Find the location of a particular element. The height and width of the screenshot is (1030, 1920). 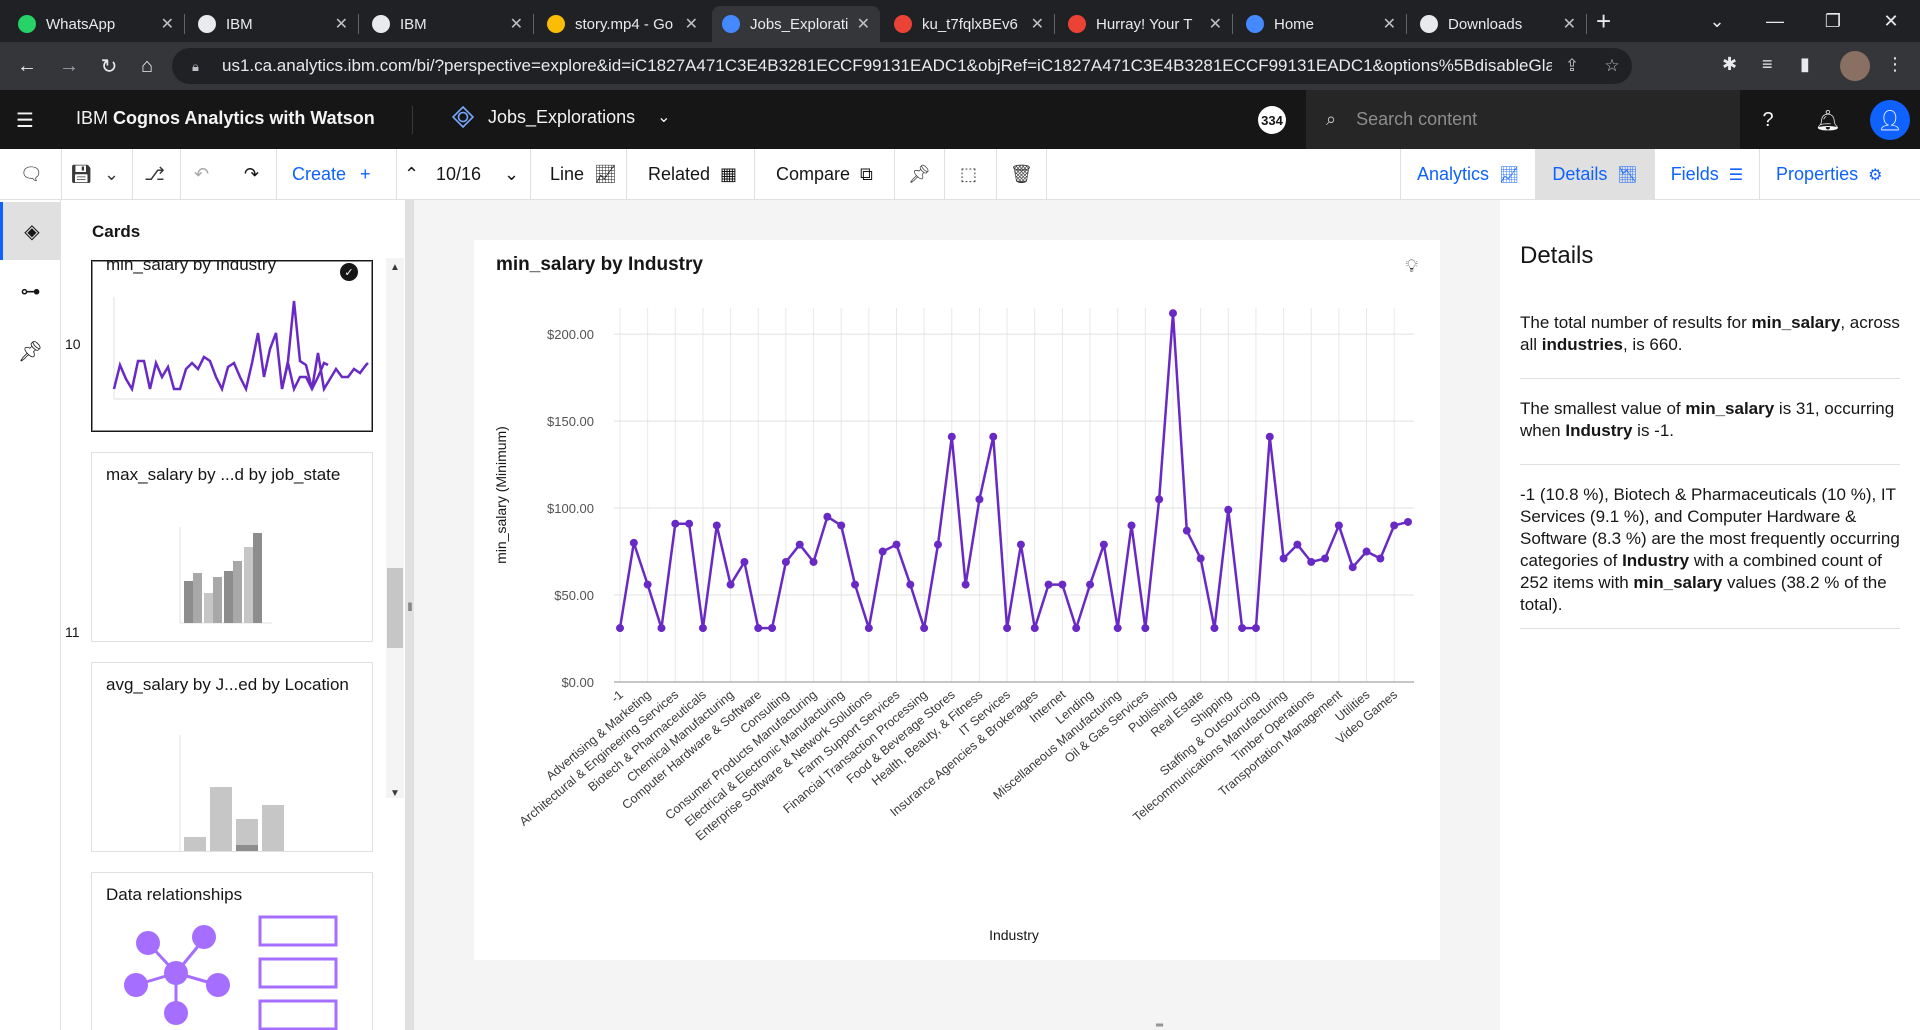

browser-tab: Hurray! Your T ✕ is located at coordinates (1145, 24).